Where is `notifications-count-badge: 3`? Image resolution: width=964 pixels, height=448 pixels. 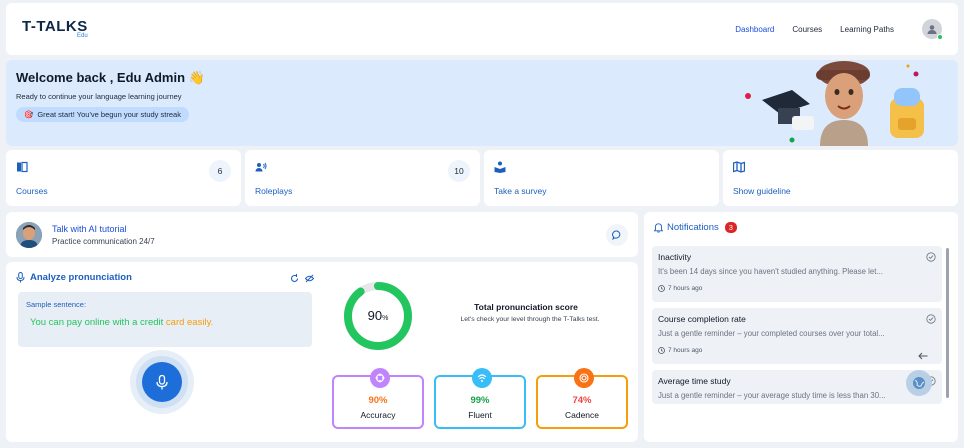 notifications-count-badge: 3 is located at coordinates (730, 227).